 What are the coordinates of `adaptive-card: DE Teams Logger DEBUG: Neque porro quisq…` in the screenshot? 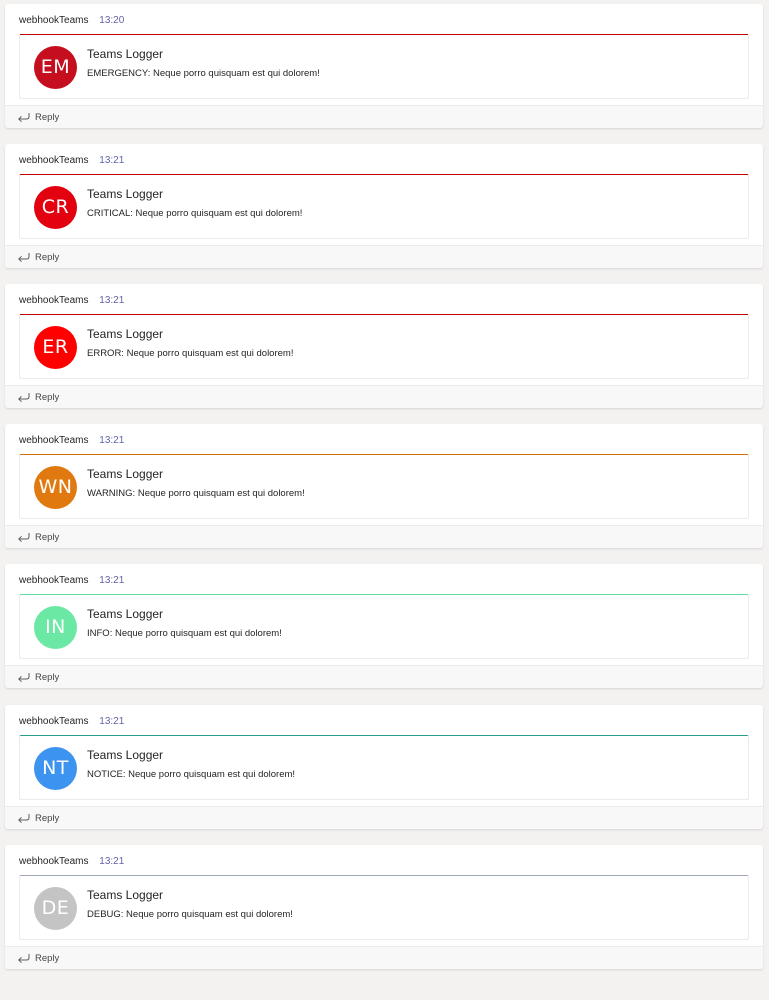 It's located at (384, 907).